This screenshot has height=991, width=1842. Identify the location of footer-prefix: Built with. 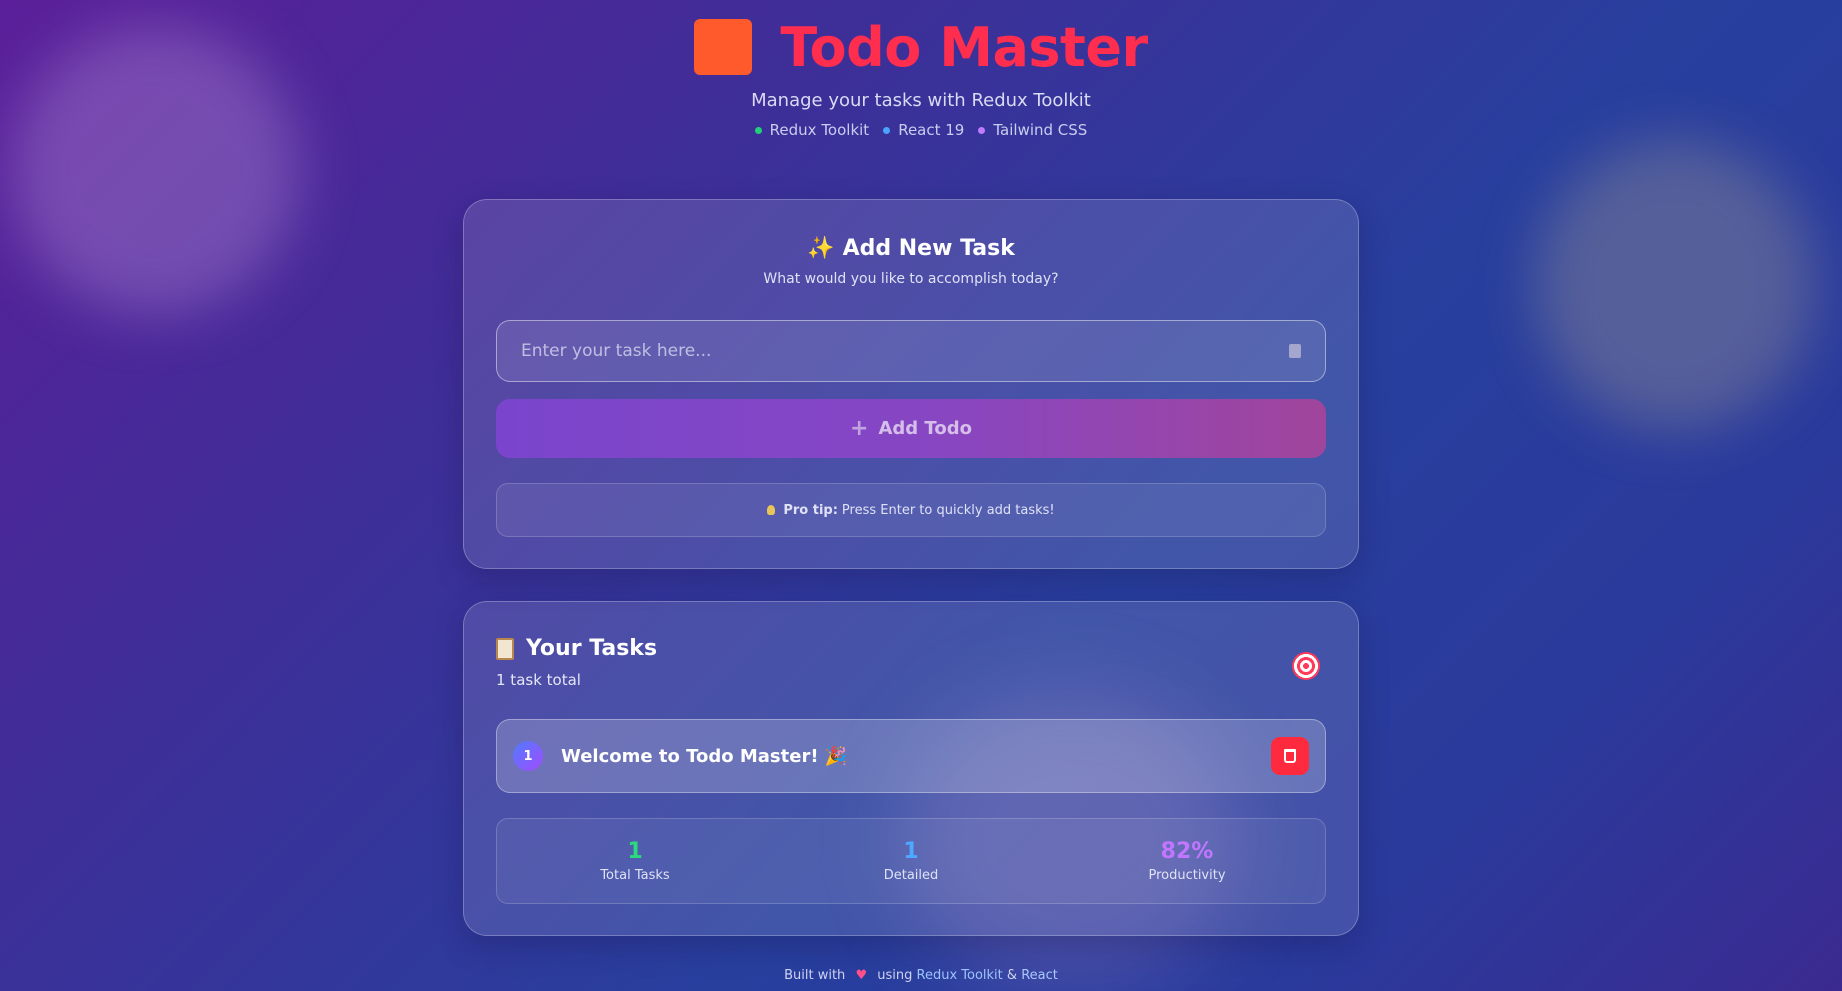
(815, 975).